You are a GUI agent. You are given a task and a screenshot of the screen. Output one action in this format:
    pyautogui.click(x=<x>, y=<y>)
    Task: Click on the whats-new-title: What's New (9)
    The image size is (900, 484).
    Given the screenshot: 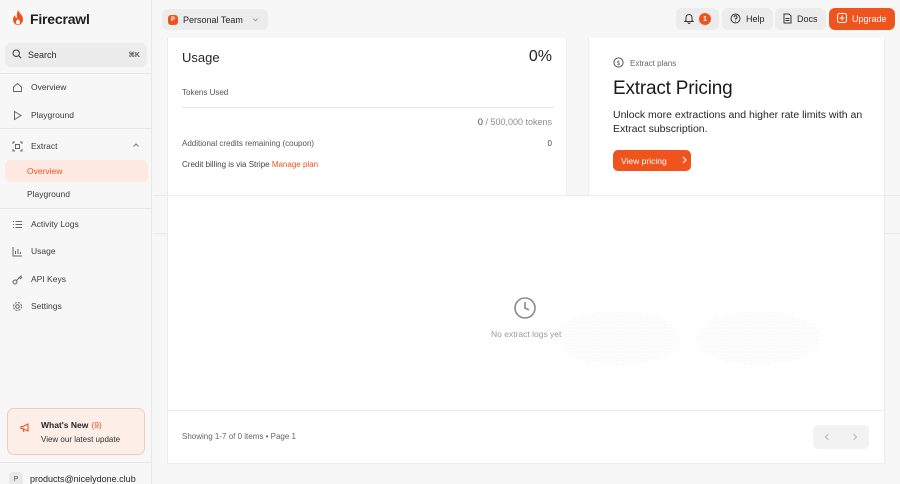 What is the action you would take?
    pyautogui.click(x=71, y=425)
    